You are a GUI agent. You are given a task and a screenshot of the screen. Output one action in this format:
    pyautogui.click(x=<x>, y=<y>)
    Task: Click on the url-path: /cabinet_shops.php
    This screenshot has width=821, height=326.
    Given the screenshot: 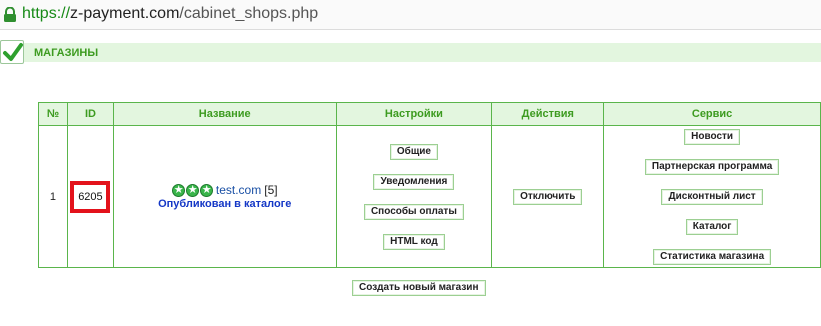 What is the action you would take?
    pyautogui.click(x=249, y=13)
    